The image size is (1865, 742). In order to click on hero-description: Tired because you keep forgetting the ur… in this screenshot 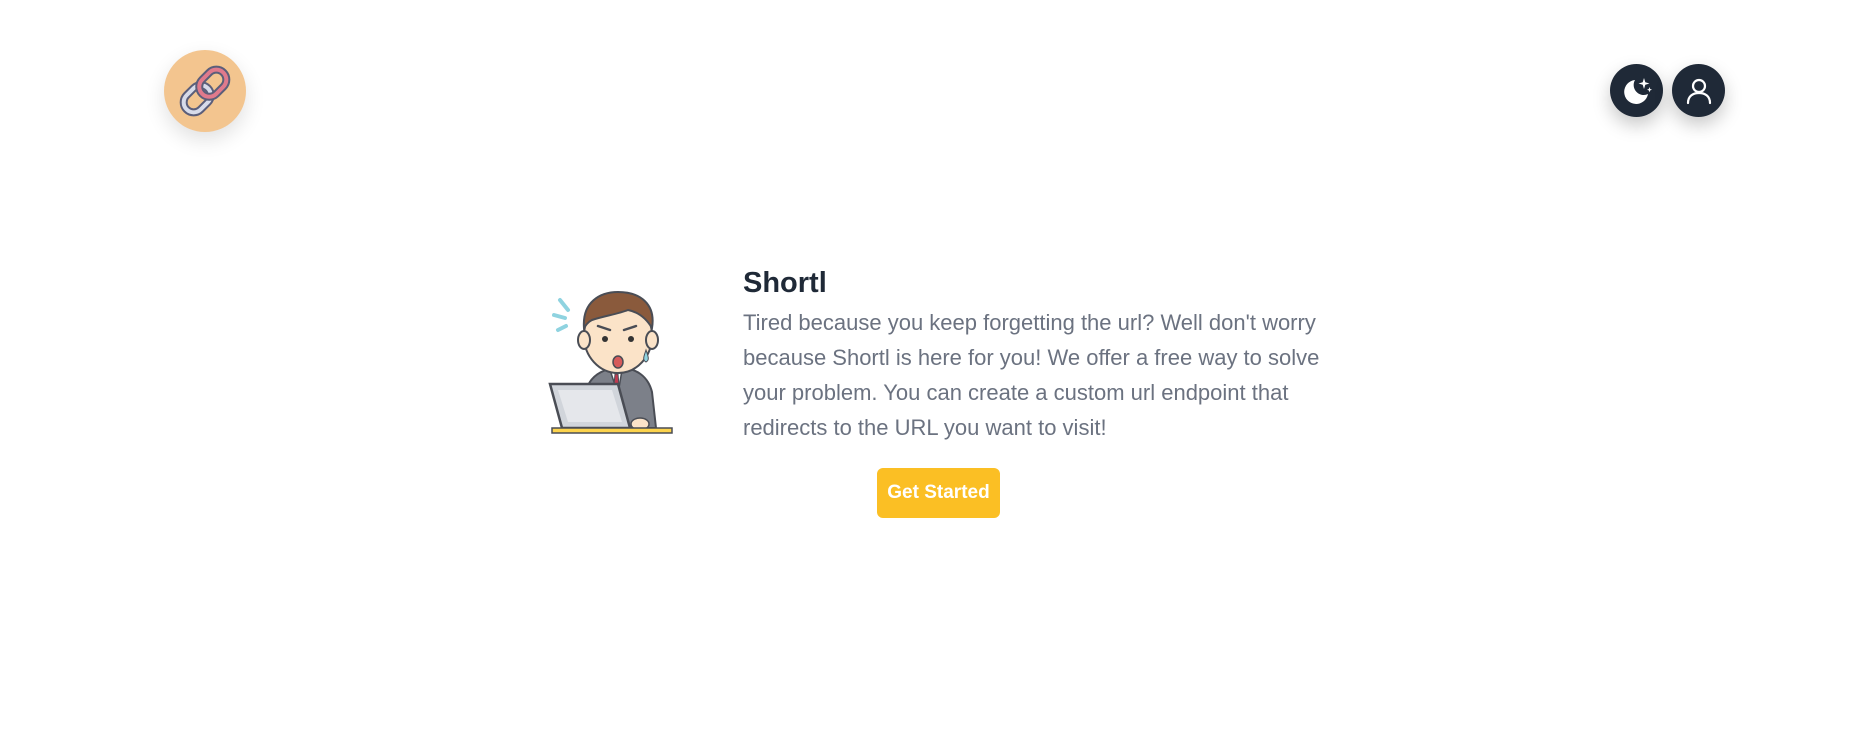, I will do `click(1031, 375)`.